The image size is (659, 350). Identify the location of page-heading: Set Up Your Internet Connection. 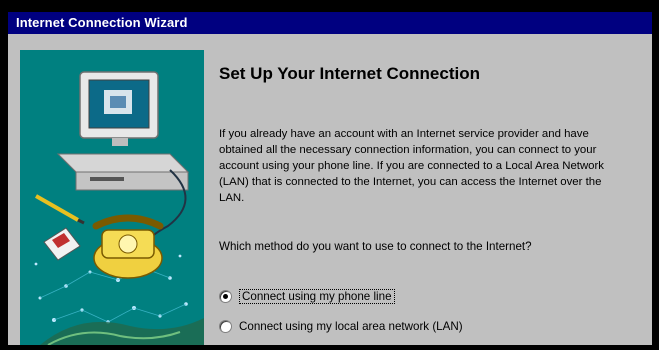
(349, 73).